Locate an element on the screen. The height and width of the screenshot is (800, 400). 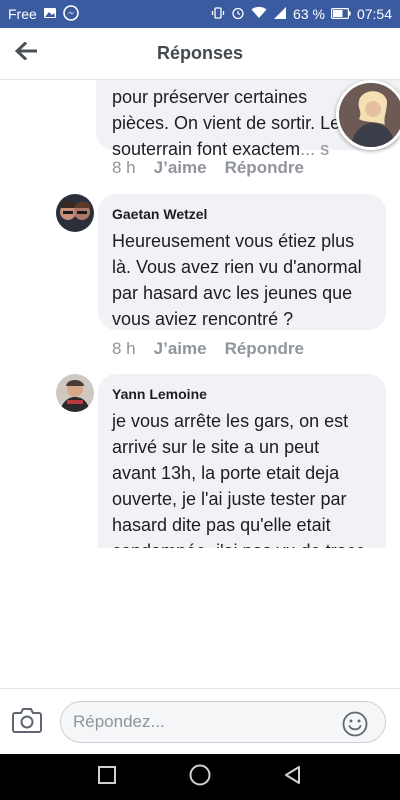
alarm-icon is located at coordinates (238, 14).